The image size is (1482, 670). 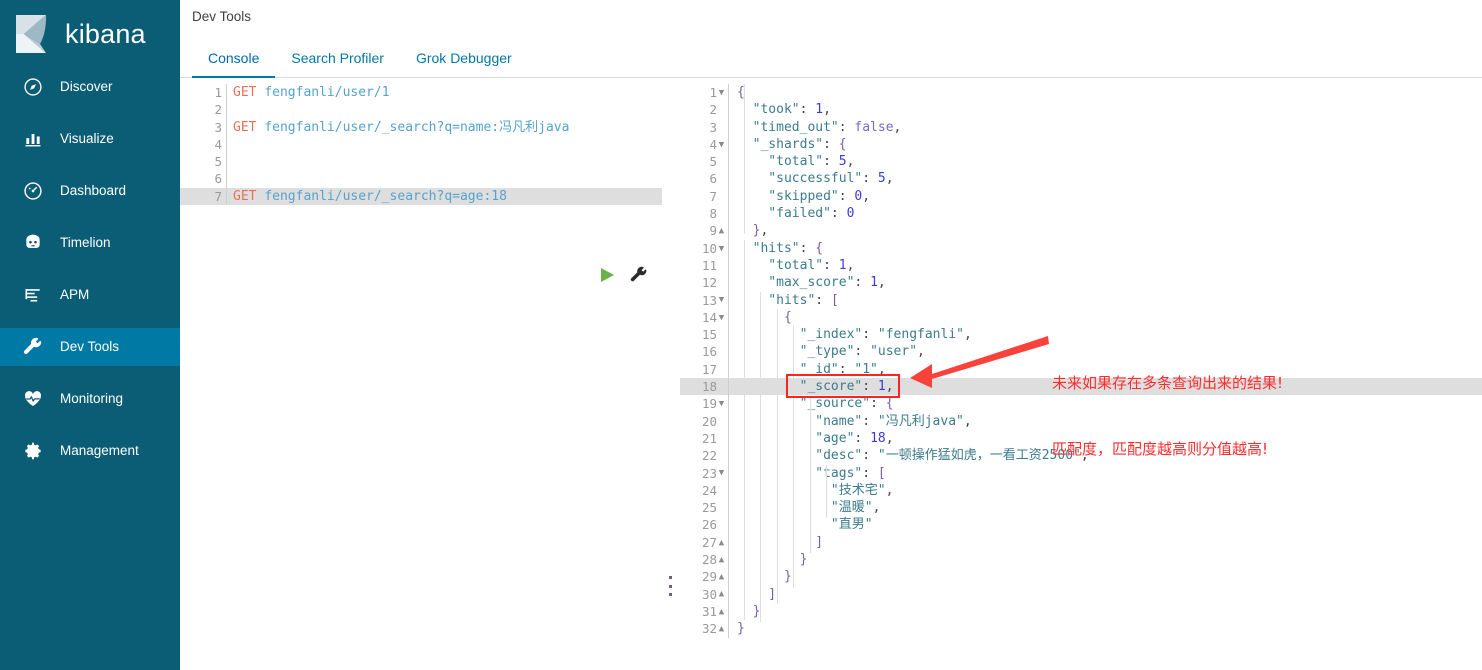 I want to click on line-number: 14 ▼, so click(x=704, y=317).